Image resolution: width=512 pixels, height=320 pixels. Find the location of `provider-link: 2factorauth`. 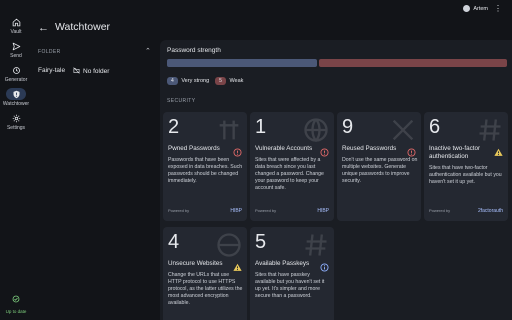

provider-link: 2factorauth is located at coordinates (490, 211).